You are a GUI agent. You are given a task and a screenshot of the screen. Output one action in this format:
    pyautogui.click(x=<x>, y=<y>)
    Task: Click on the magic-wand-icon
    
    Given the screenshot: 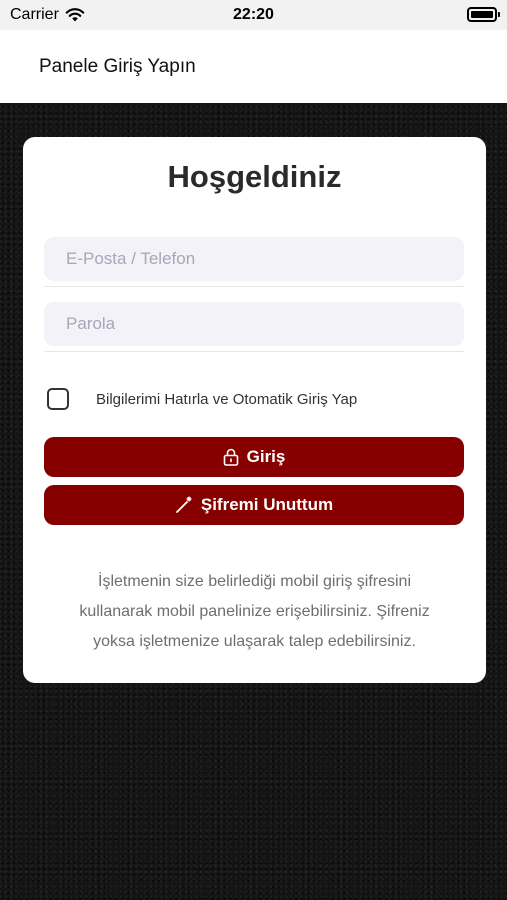 What is the action you would take?
    pyautogui.click(x=183, y=504)
    